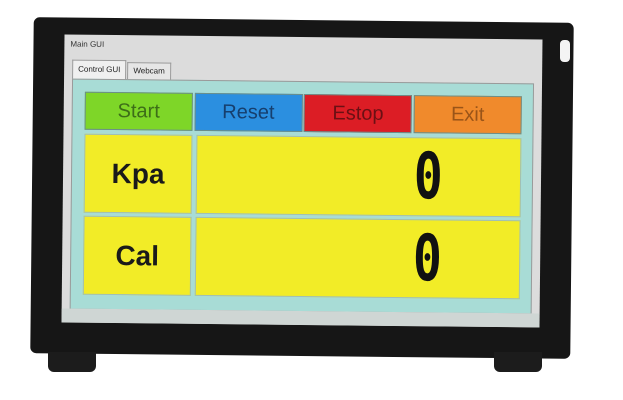  I want to click on button-row: Start Reset Estop Exit, so click(303, 113).